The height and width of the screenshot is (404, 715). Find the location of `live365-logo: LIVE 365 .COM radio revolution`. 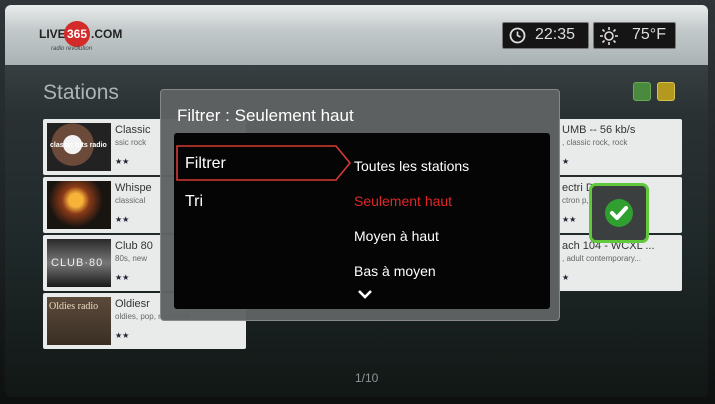

live365-logo: LIVE 365 .COM radio revolution is located at coordinates (89, 39).